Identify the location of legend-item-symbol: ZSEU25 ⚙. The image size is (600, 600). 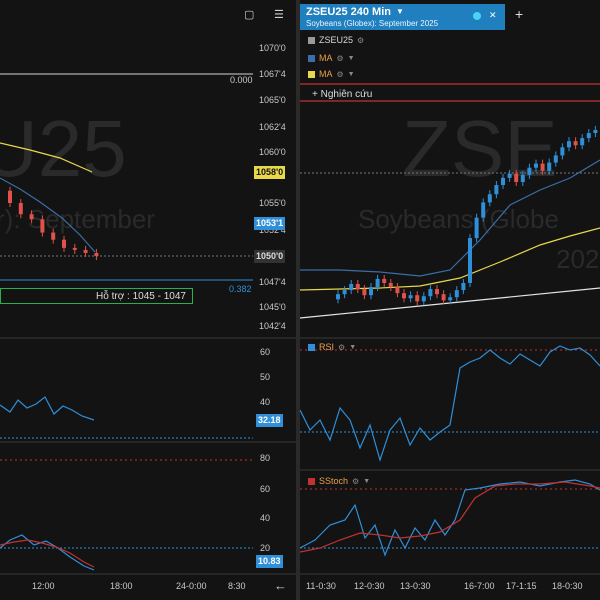
(336, 40).